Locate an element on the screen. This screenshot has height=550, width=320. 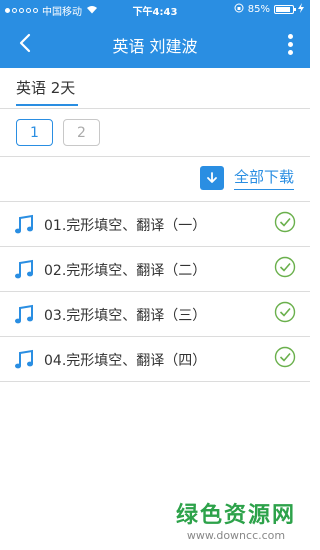
nav-bar: 英语 刘建波 is located at coordinates (155, 44).